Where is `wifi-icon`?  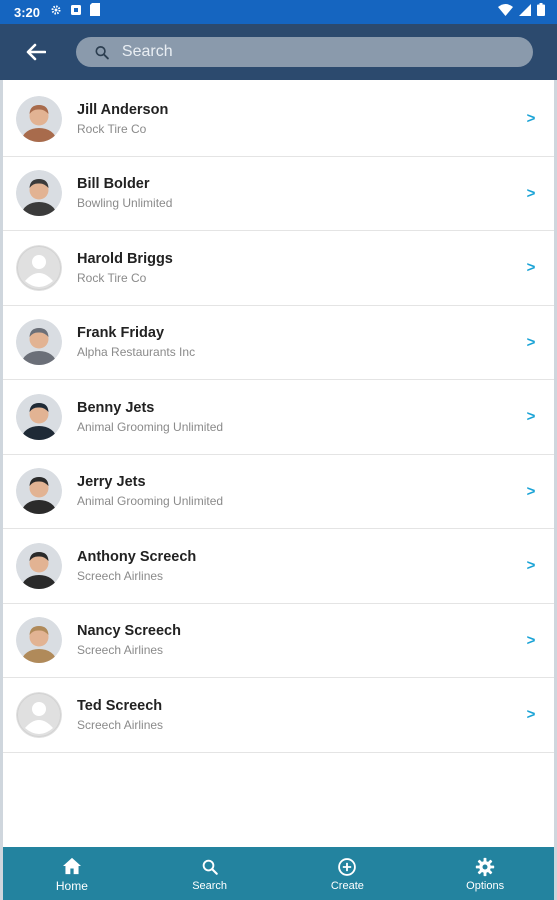
wifi-icon is located at coordinates (505, 12).